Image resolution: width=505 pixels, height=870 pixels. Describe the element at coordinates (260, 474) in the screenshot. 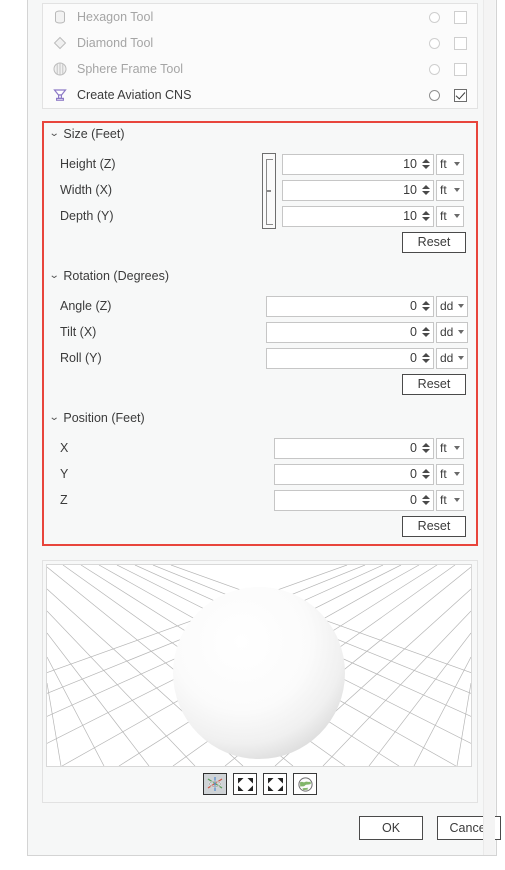

I see `property-row-y: Y 0 ft` at that location.